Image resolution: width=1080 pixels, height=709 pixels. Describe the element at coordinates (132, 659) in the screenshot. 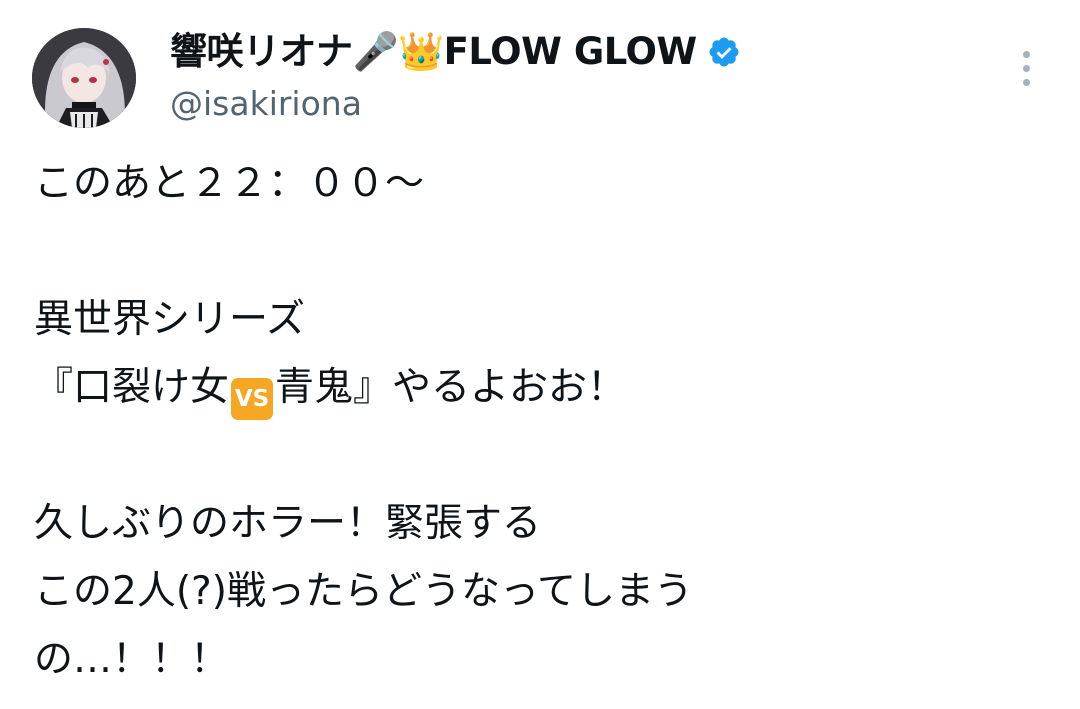

I see `tweet-line: の…！！！` at that location.